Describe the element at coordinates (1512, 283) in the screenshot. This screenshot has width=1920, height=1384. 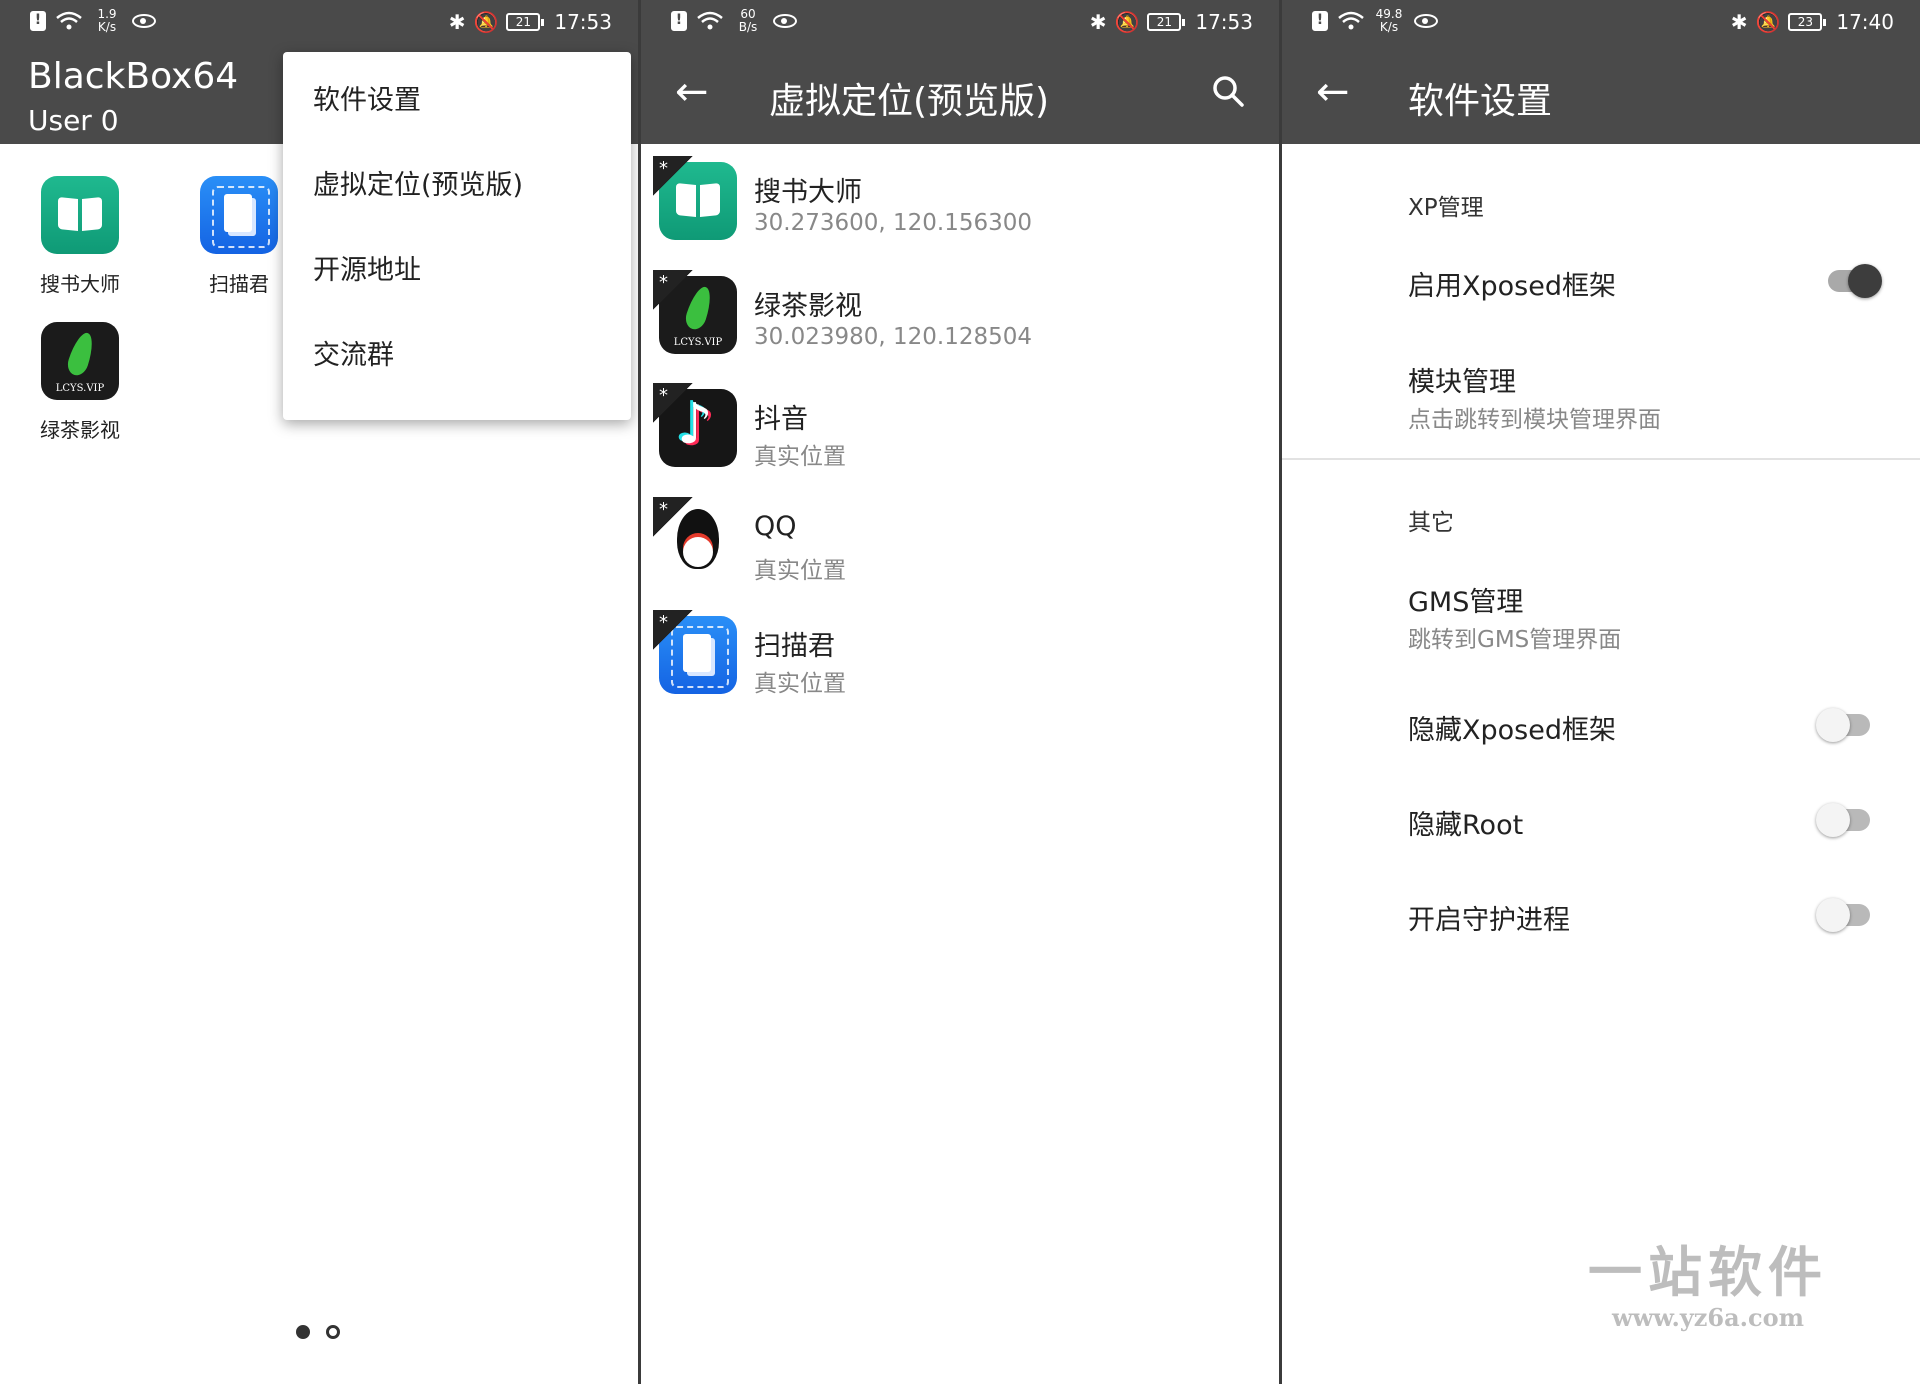
I see `setting-enable-xposed: 启用Xposed框架` at that location.